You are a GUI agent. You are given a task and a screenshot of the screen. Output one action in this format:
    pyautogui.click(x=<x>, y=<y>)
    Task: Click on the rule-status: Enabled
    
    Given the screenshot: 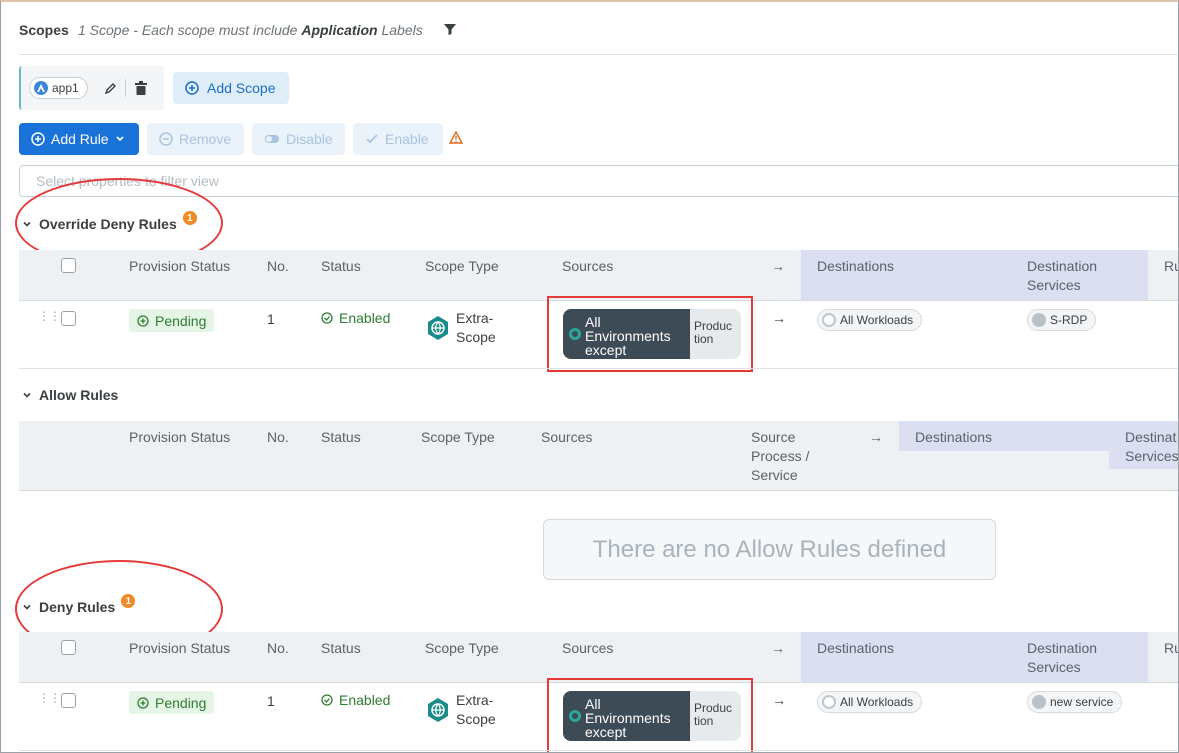 What is the action you would take?
    pyautogui.click(x=355, y=700)
    